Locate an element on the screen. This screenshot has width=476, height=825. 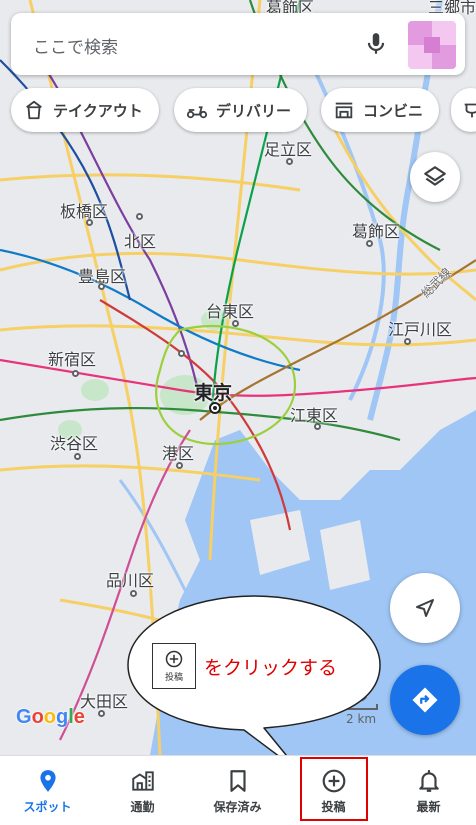
my-location-button is located at coordinates (425, 608).